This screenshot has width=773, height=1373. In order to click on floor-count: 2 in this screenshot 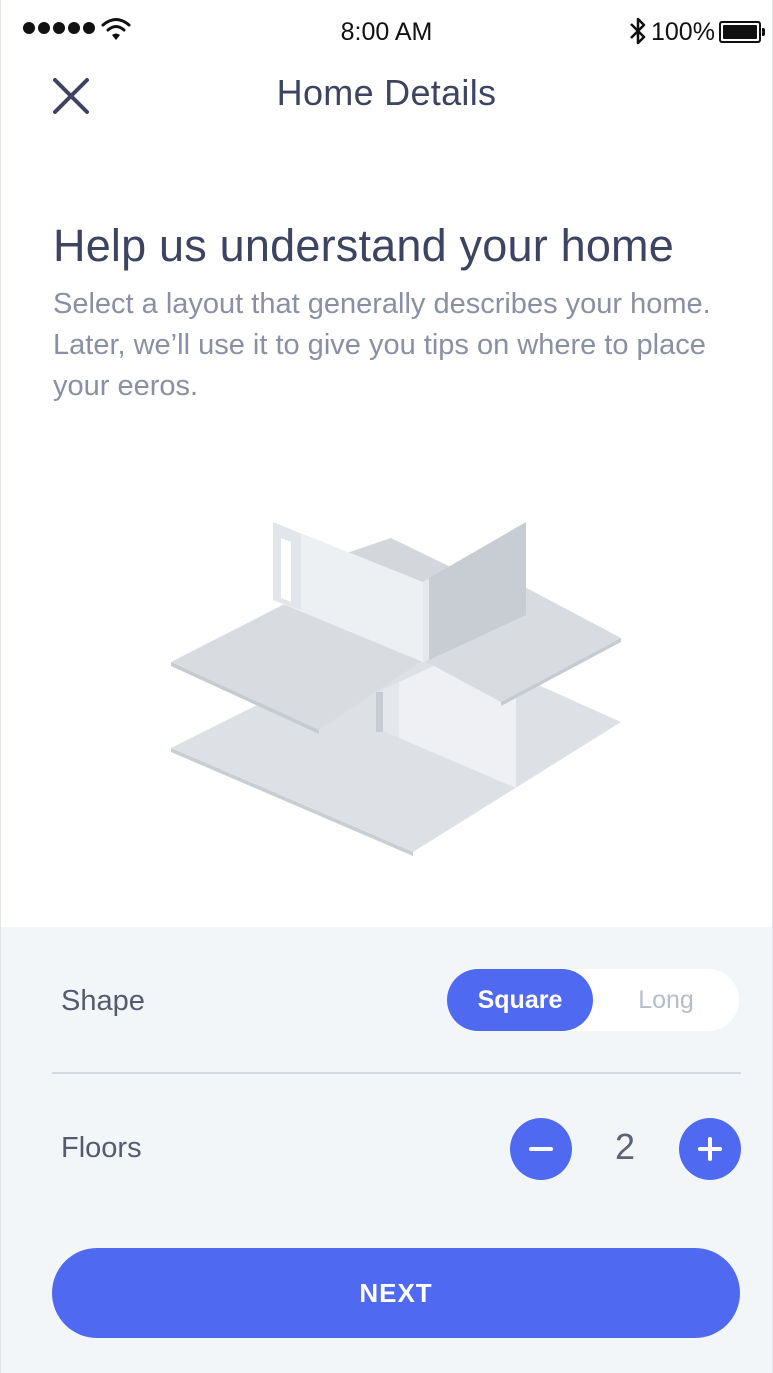, I will do `click(625, 1146)`.